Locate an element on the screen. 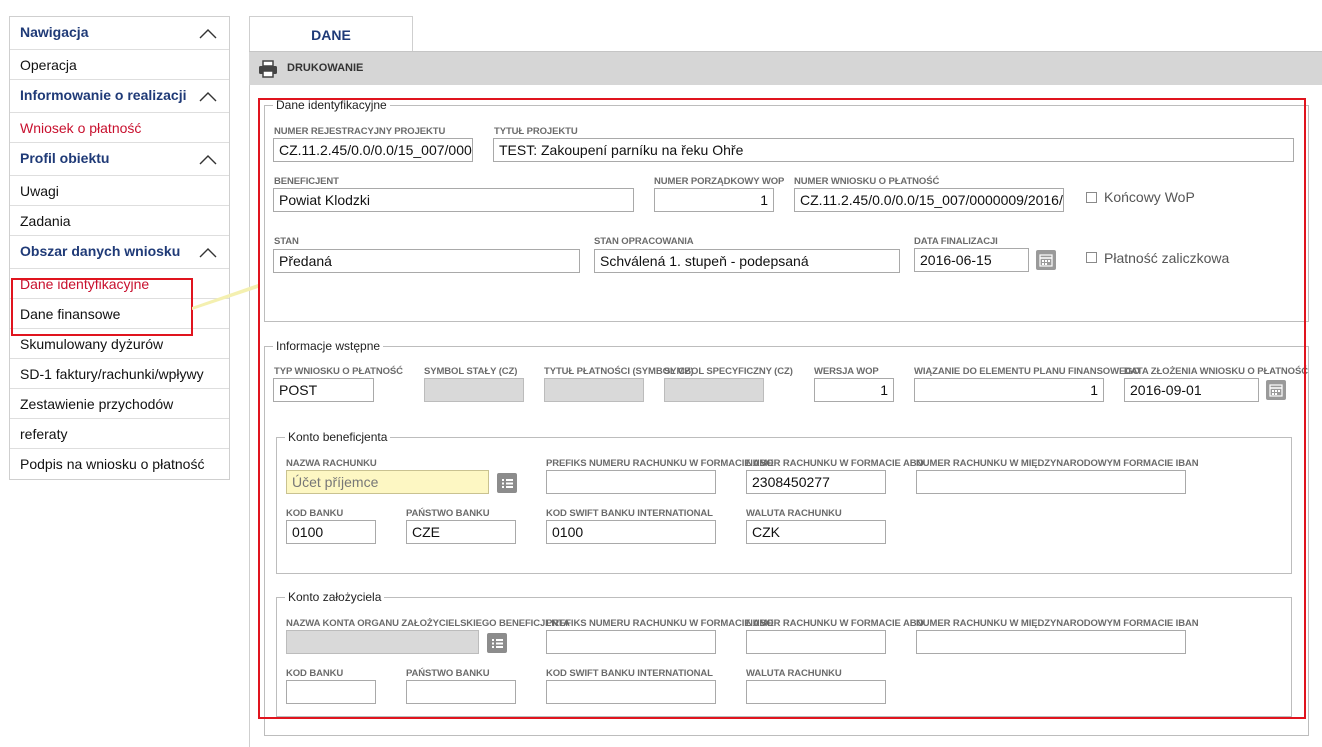 This screenshot has height=747, width=1322. symbol-staly-field is located at coordinates (474, 390).